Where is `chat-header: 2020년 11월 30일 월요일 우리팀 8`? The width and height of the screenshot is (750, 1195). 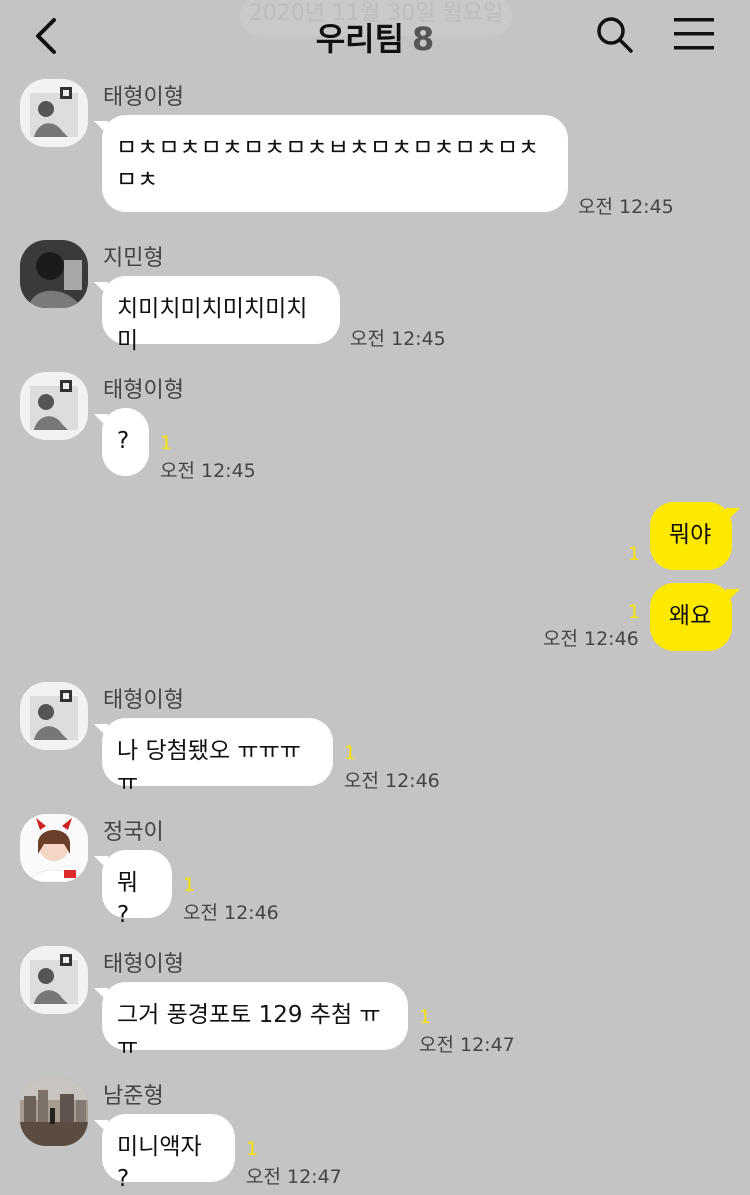 chat-header: 2020년 11월 30일 월요일 우리팀 8 is located at coordinates (375, 34).